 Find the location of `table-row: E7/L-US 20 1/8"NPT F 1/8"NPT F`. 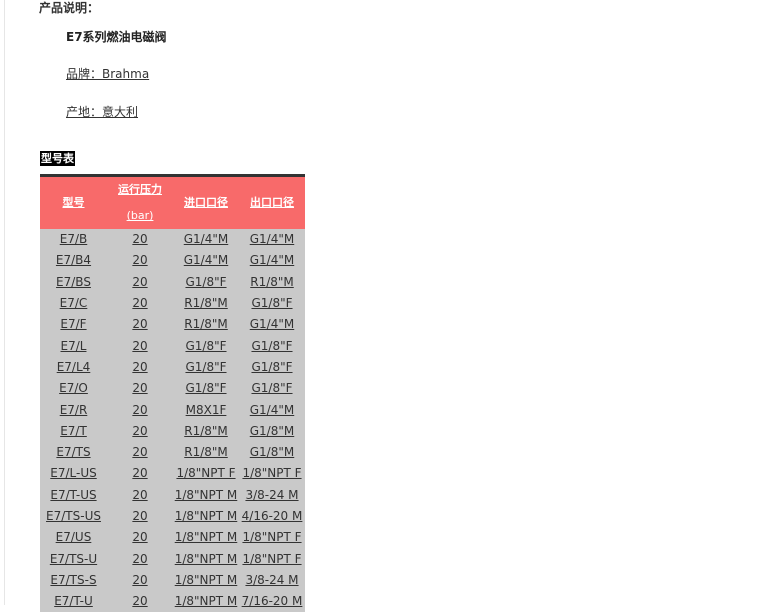

table-row: E7/L-US 20 1/8"NPT F 1/8"NPT F is located at coordinates (172, 473).